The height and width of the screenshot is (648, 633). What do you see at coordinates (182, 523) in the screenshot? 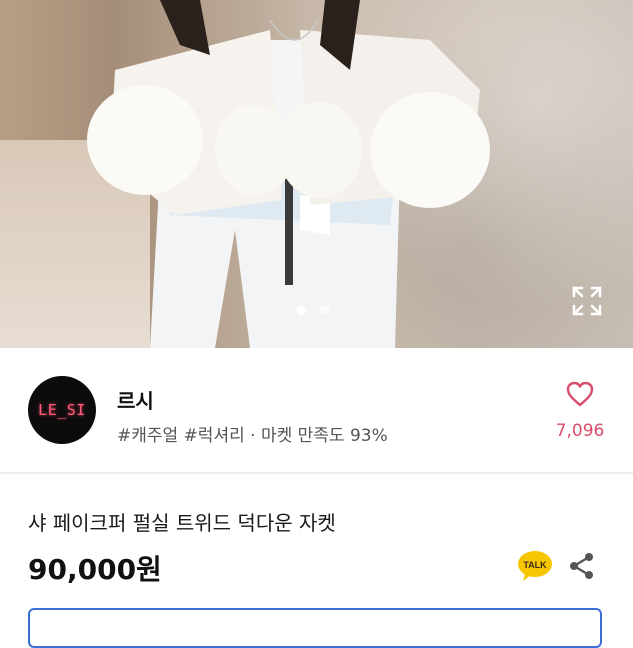
I see `product-title: 샤 페이크퍼 펄실 트위드 덕다운 자켓` at bounding box center [182, 523].